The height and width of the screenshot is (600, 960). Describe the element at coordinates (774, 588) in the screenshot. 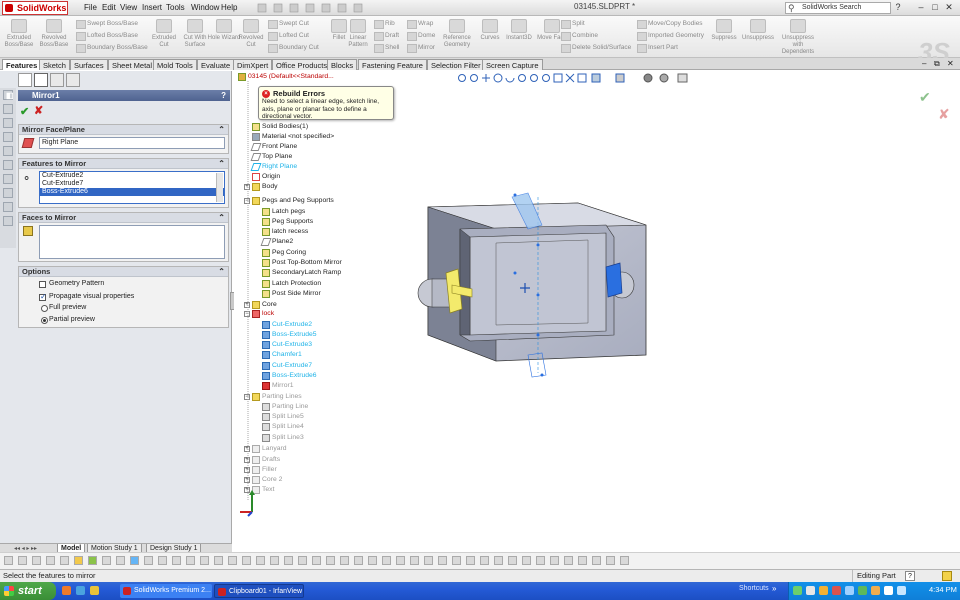

I see `toolbar-expand-icon: »` at that location.